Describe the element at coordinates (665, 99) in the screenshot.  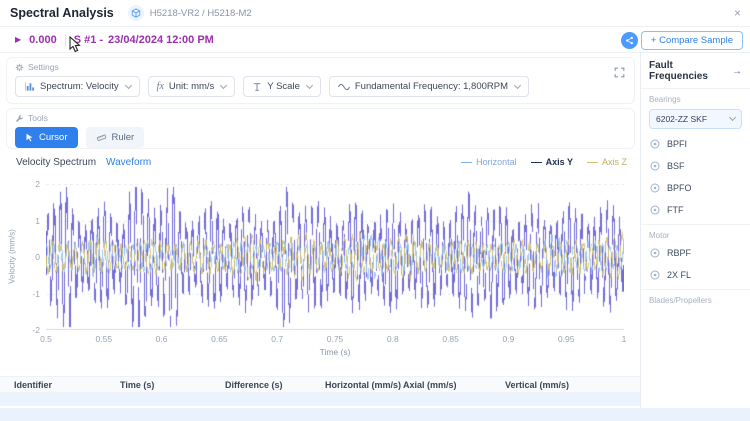
I see `section-label-bearings: Bearings` at that location.